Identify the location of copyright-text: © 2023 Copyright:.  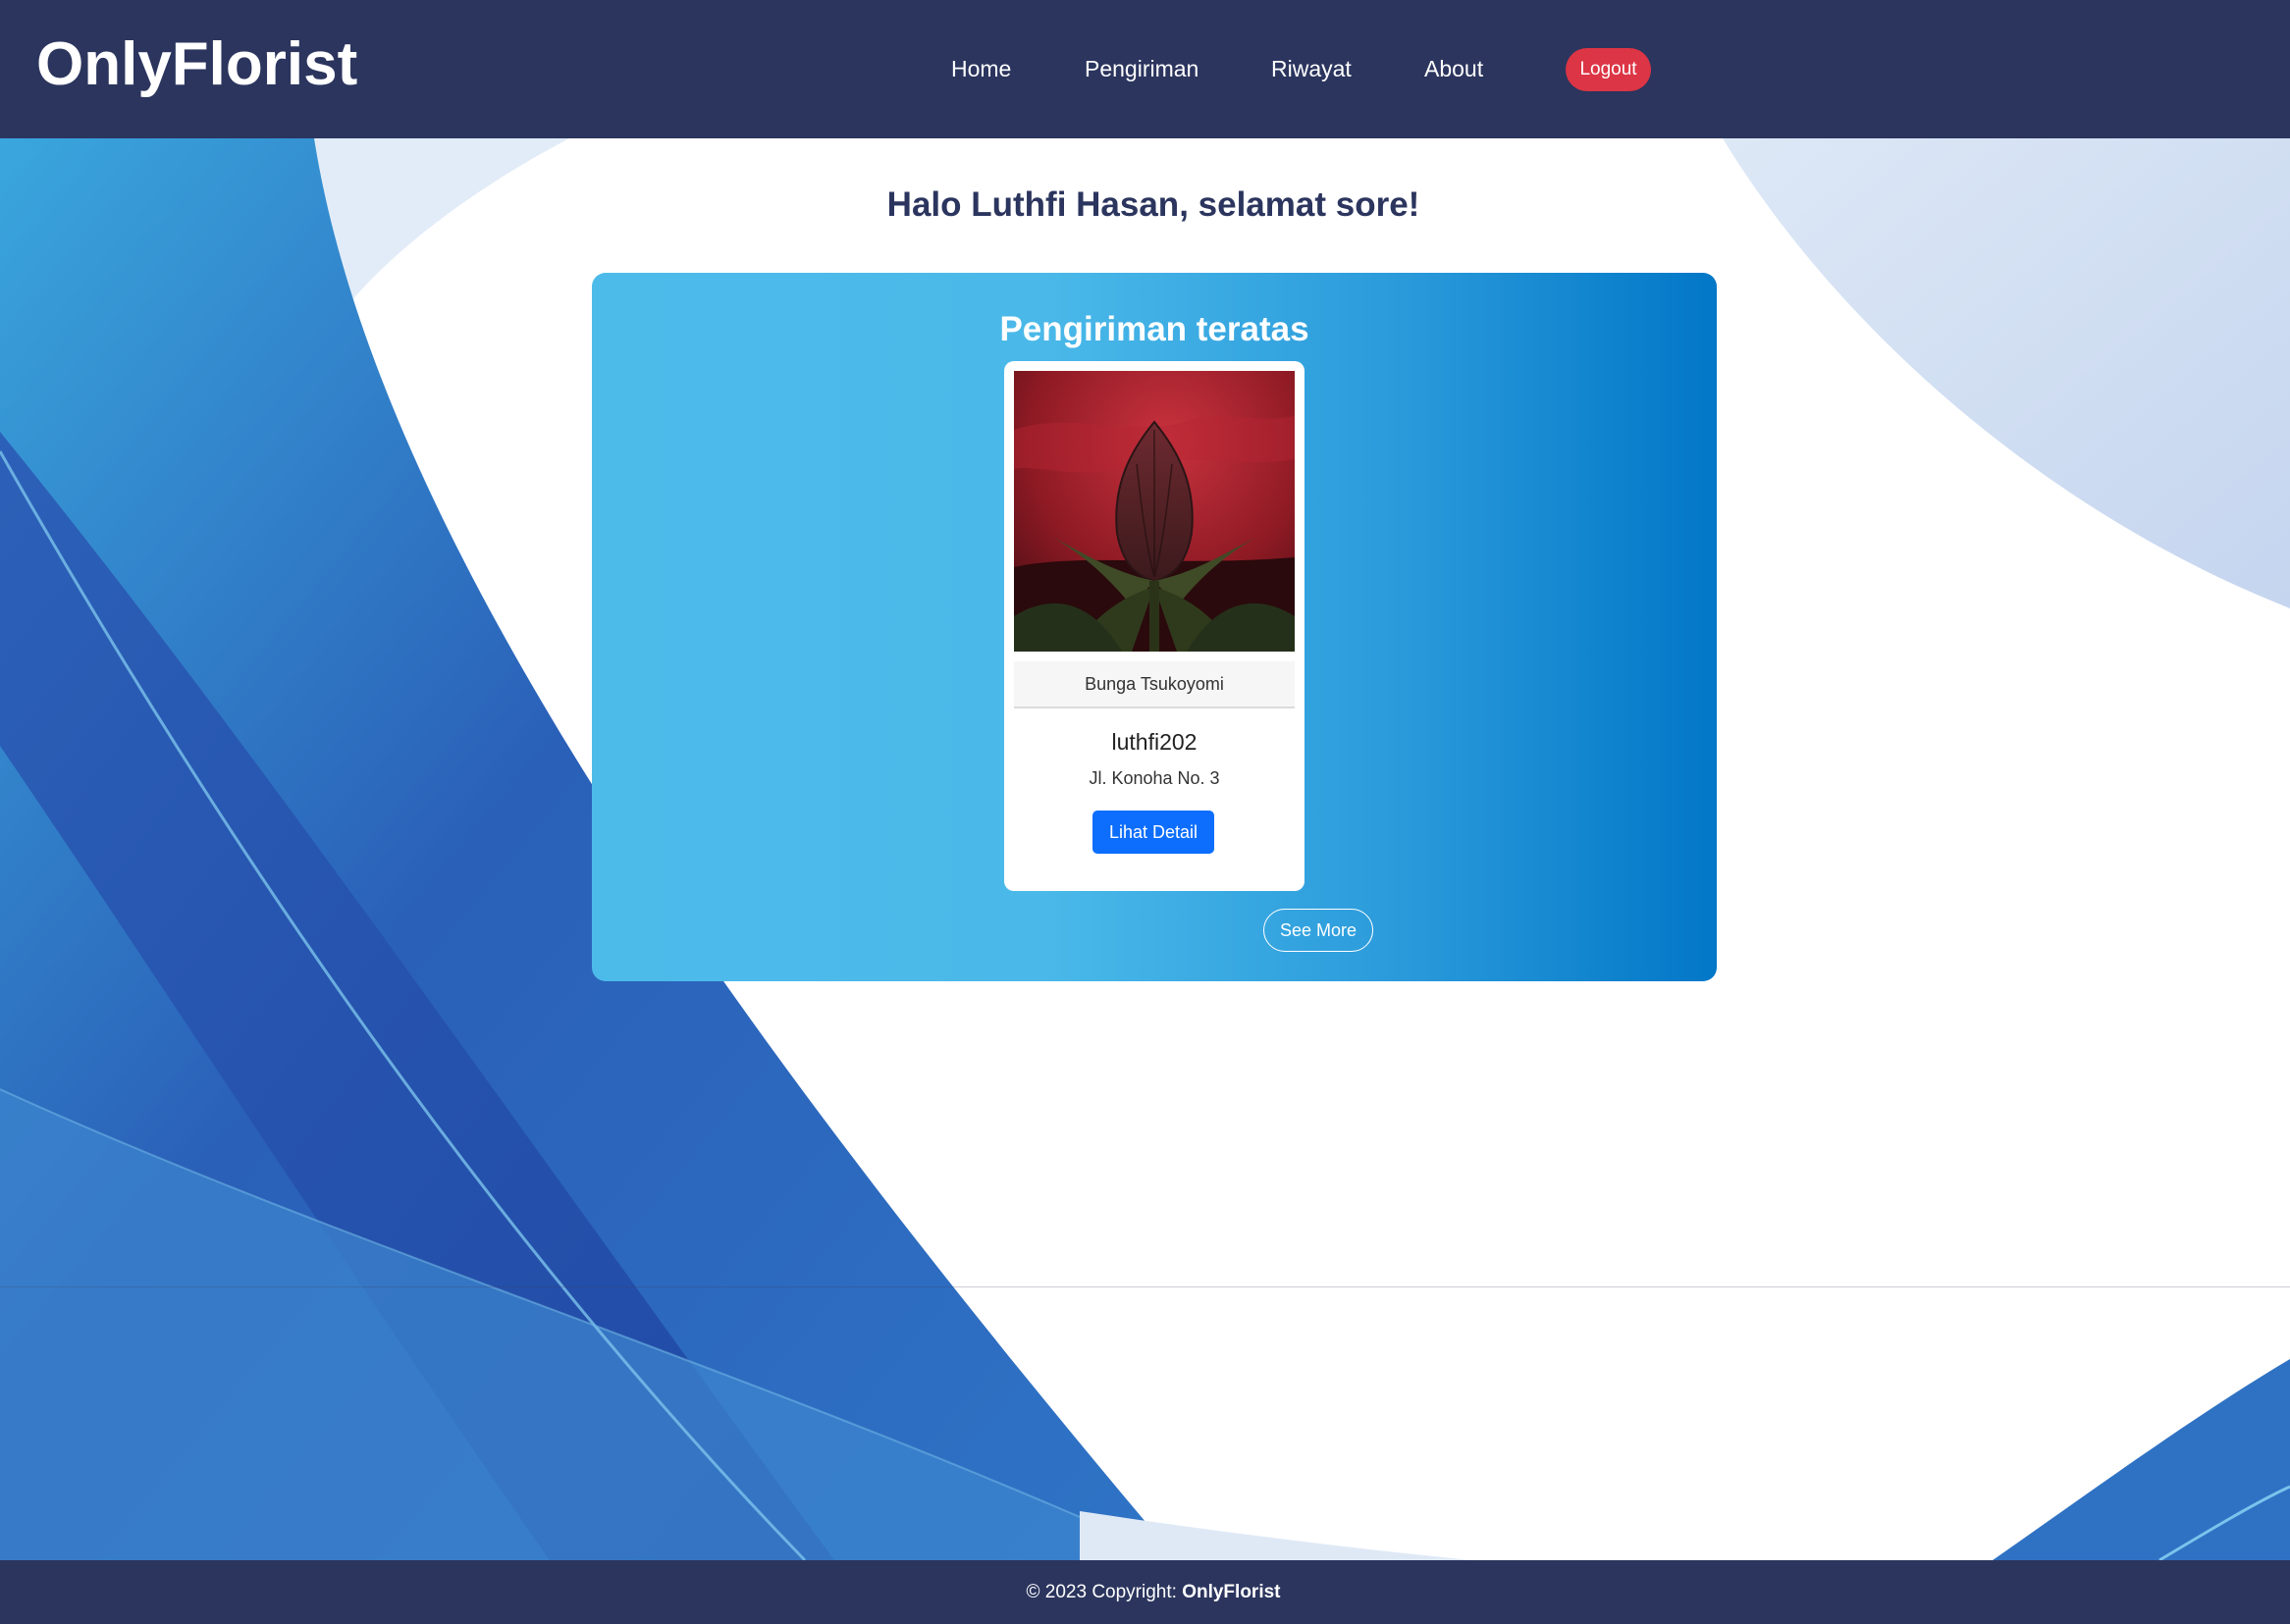
(1104, 1592).